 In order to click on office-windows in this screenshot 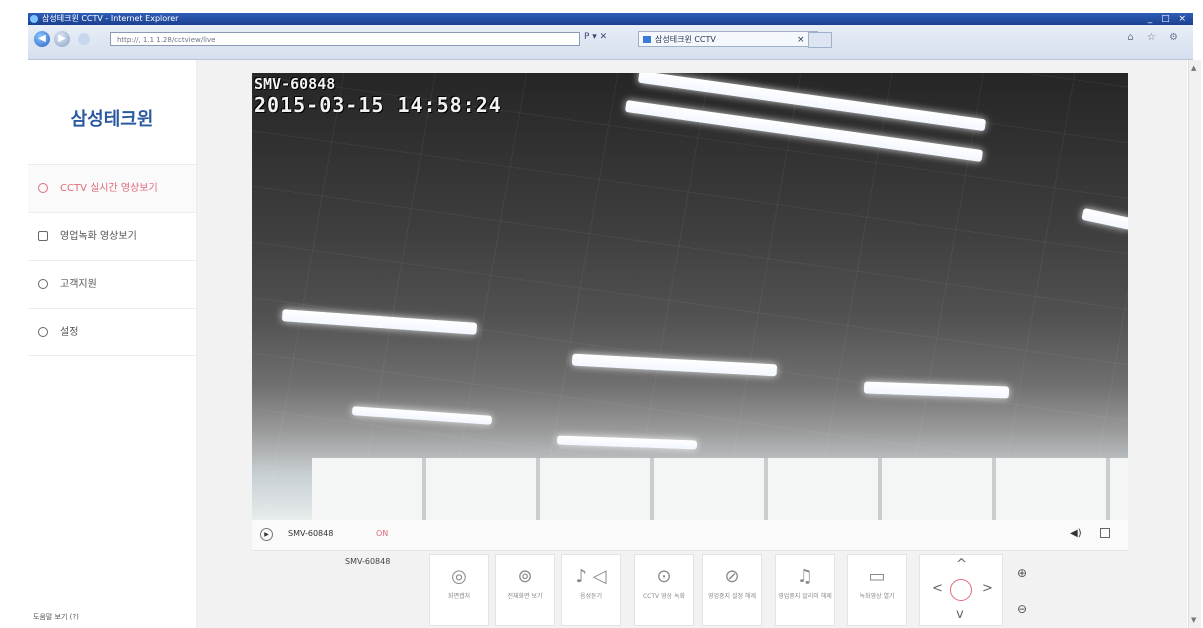, I will do `click(720, 489)`.